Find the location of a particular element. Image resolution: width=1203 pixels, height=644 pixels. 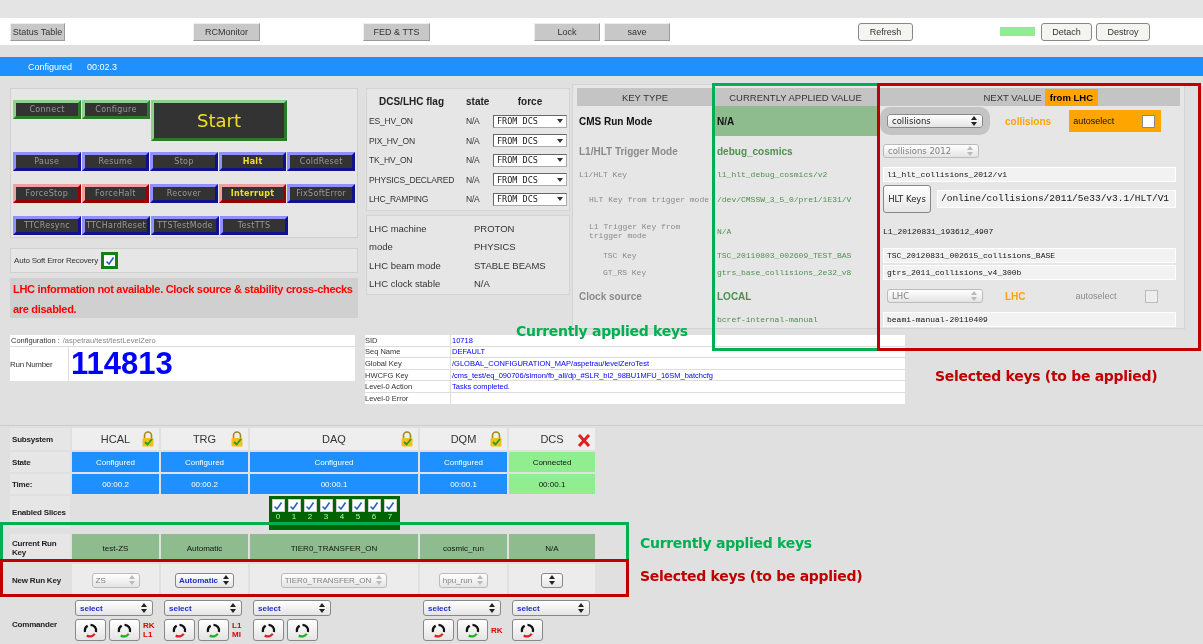

run-key-cell: cosmic_run is located at coordinates (463, 548).